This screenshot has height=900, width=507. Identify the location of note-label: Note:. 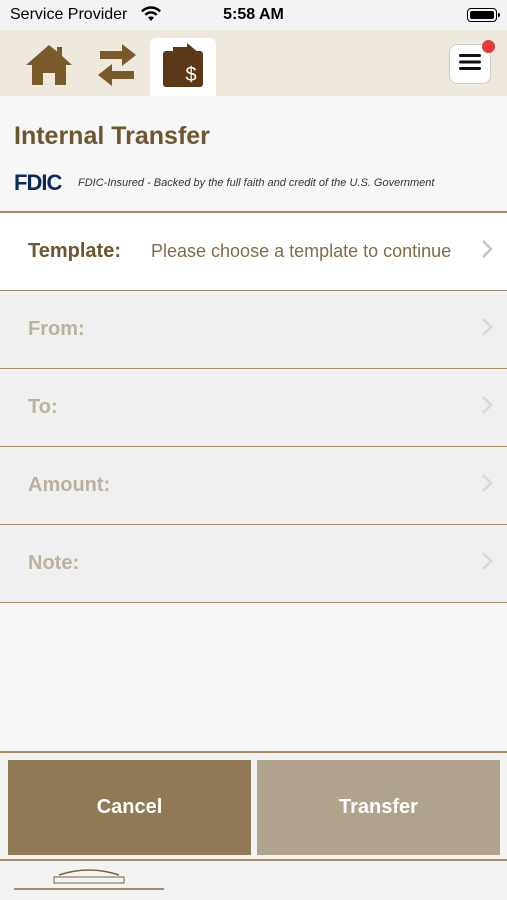
(54, 563).